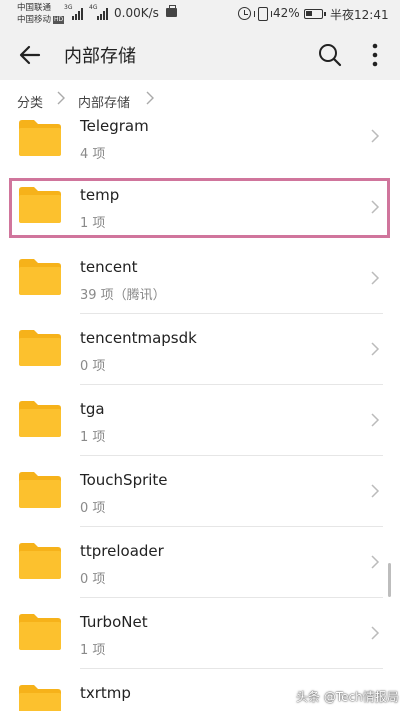 This screenshot has height=711, width=400. What do you see at coordinates (286, 13) in the screenshot?
I see `battery-percent: 42%` at bounding box center [286, 13].